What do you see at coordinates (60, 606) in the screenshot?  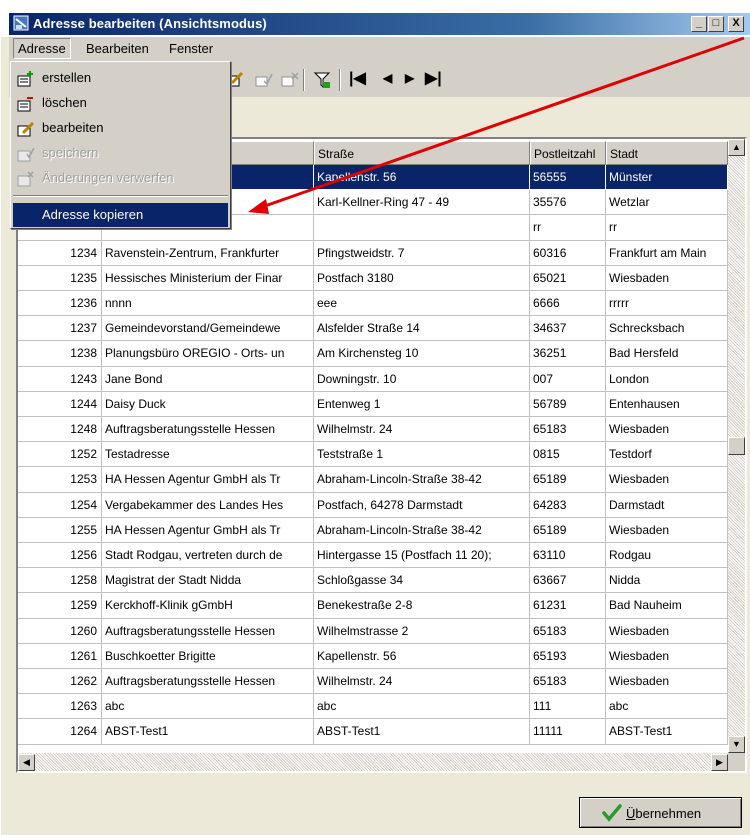 I see `cell-id: 1259` at bounding box center [60, 606].